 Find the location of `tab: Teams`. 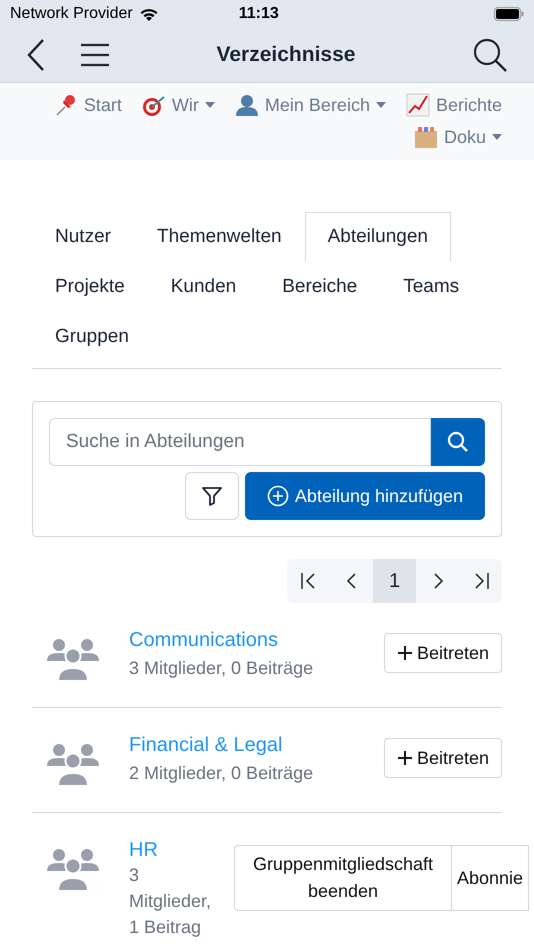

tab: Teams is located at coordinates (431, 287).